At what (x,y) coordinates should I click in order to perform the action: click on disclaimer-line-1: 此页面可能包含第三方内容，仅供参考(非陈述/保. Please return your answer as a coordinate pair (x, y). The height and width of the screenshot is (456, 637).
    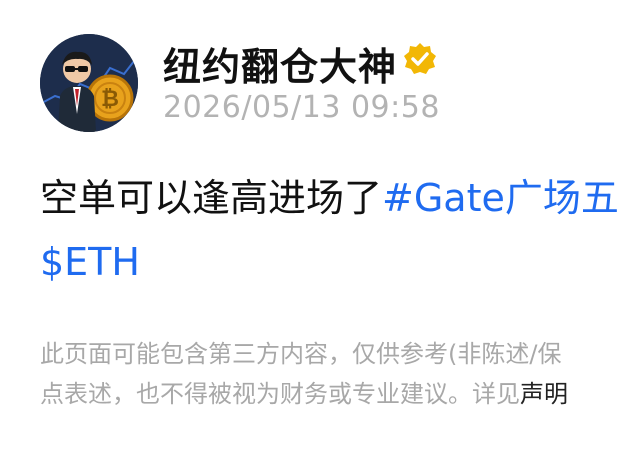
    Looking at the image, I should click on (301, 354).